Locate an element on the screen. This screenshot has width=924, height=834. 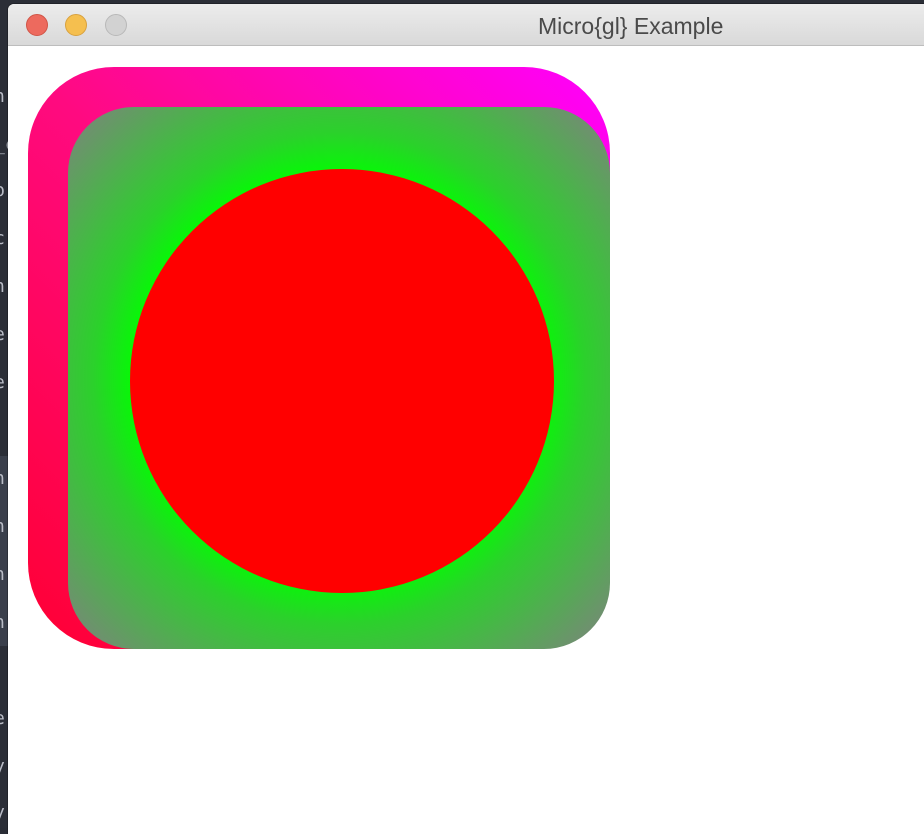
window-title: Micro{gl} Example is located at coordinates (631, 26).